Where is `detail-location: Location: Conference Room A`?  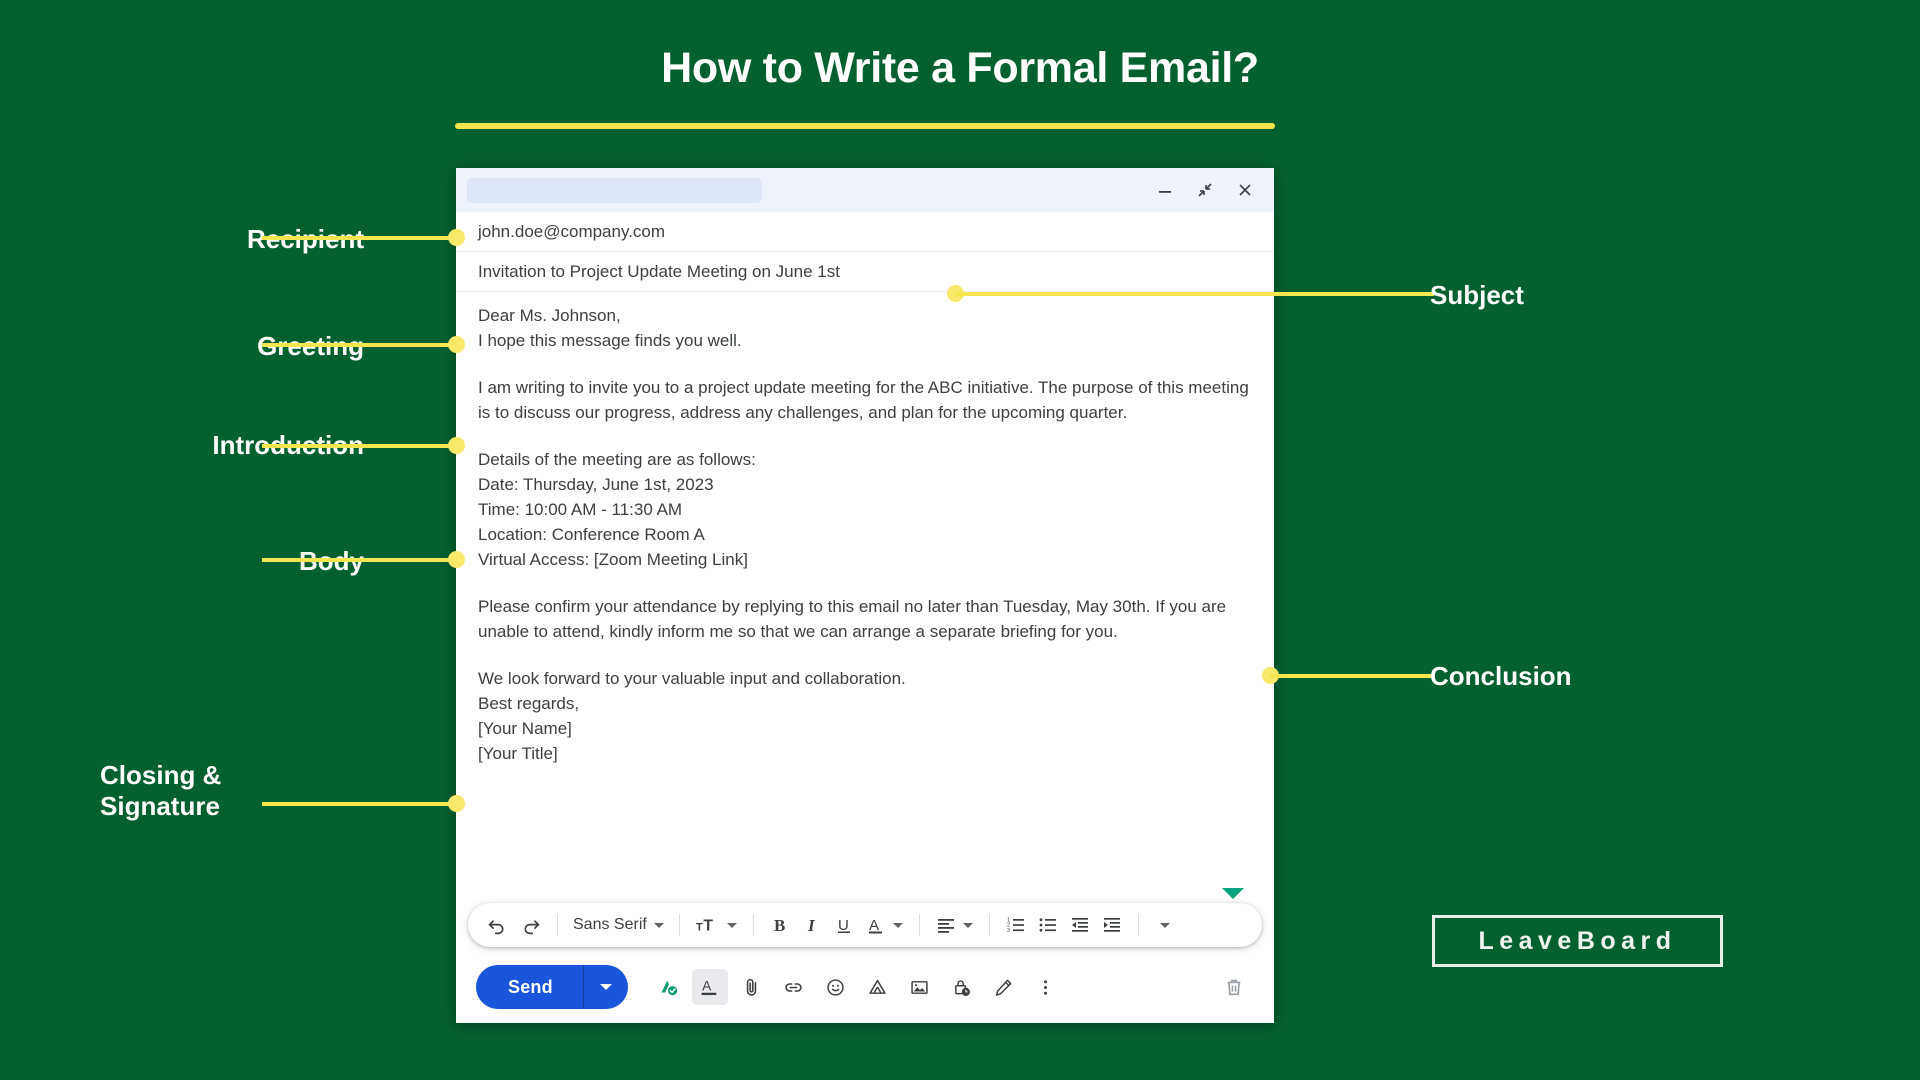
detail-location: Location: Conference Room A is located at coordinates (591, 534).